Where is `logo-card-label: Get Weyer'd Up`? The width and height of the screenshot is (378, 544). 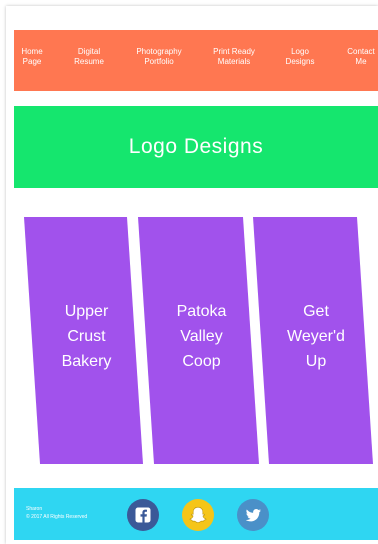 logo-card-label: Get Weyer'd Up is located at coordinates (316, 336).